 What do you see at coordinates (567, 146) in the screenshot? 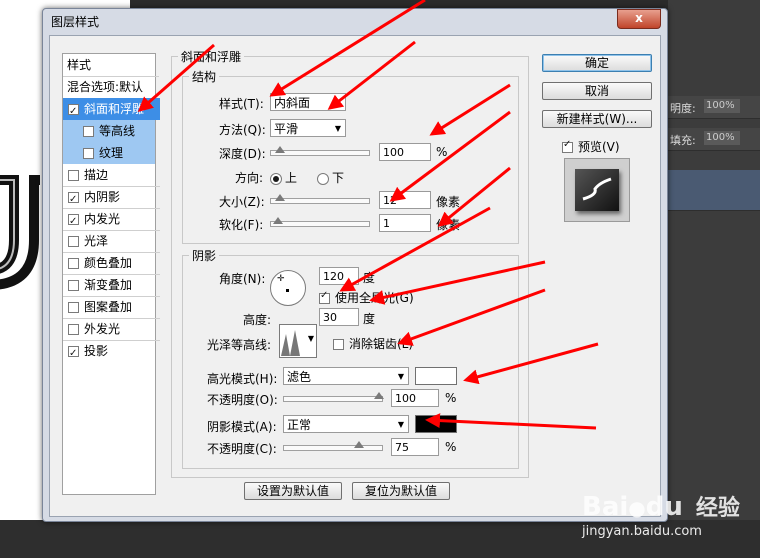
I see `preview-checkbox` at bounding box center [567, 146].